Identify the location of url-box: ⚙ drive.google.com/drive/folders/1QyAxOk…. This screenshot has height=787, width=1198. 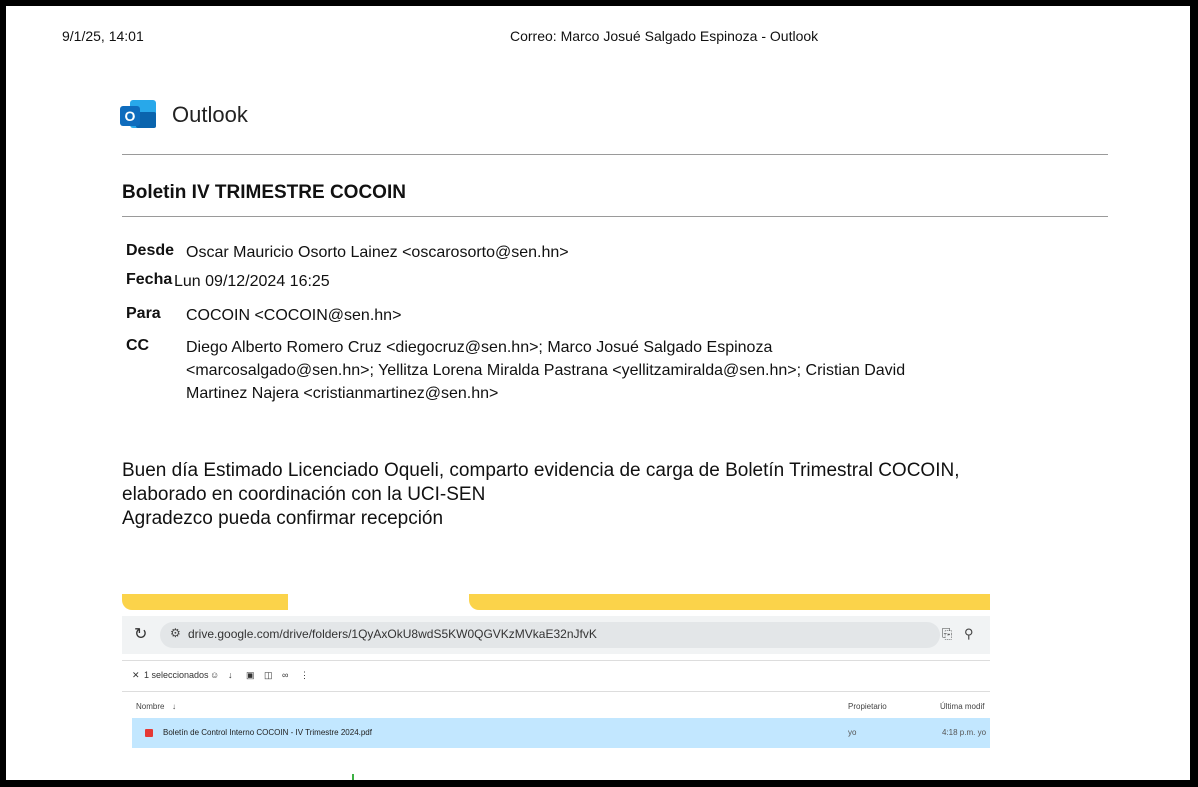
(550, 635).